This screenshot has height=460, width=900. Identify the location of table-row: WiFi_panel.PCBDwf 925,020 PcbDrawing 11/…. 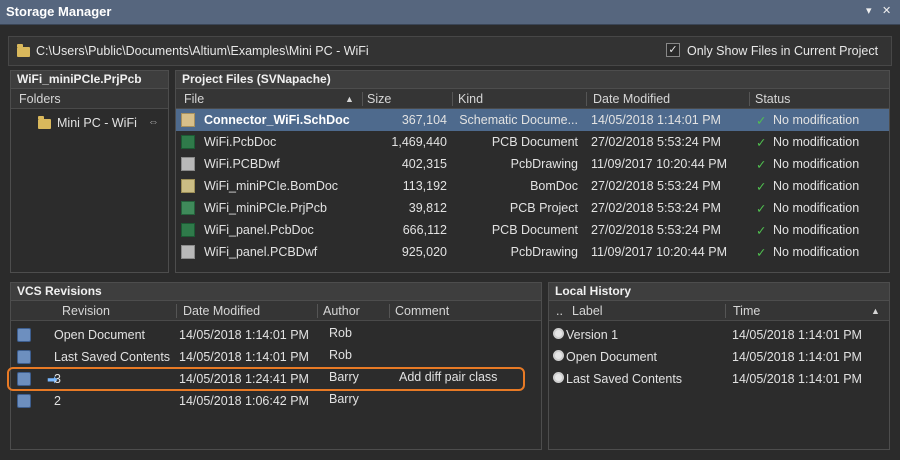
(532, 252).